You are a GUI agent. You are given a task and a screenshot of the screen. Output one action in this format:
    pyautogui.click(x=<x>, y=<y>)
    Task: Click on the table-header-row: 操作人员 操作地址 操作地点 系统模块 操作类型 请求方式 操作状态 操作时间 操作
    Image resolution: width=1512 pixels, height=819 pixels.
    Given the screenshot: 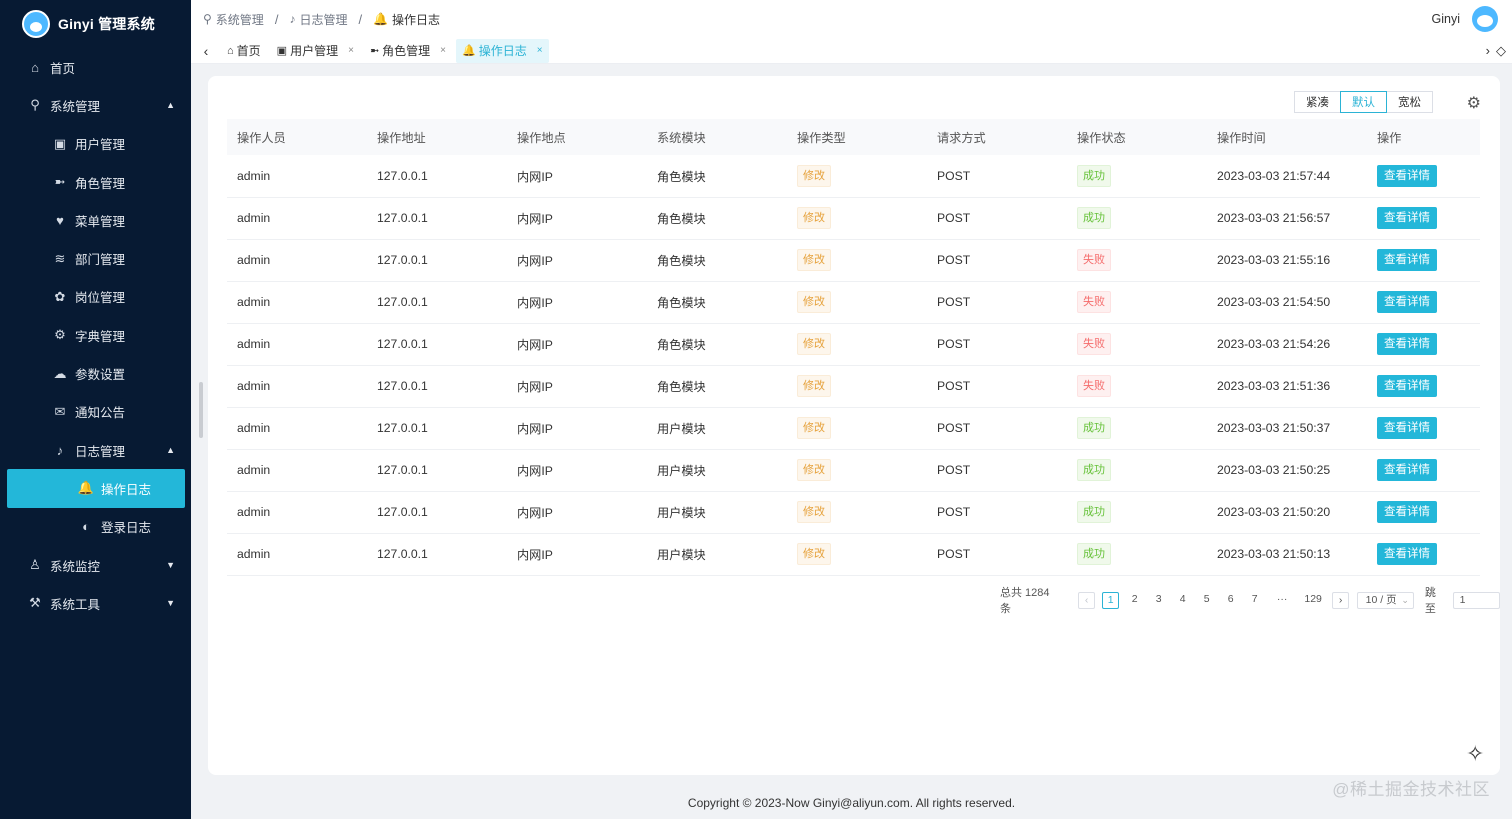 What is the action you would take?
    pyautogui.click(x=853, y=137)
    